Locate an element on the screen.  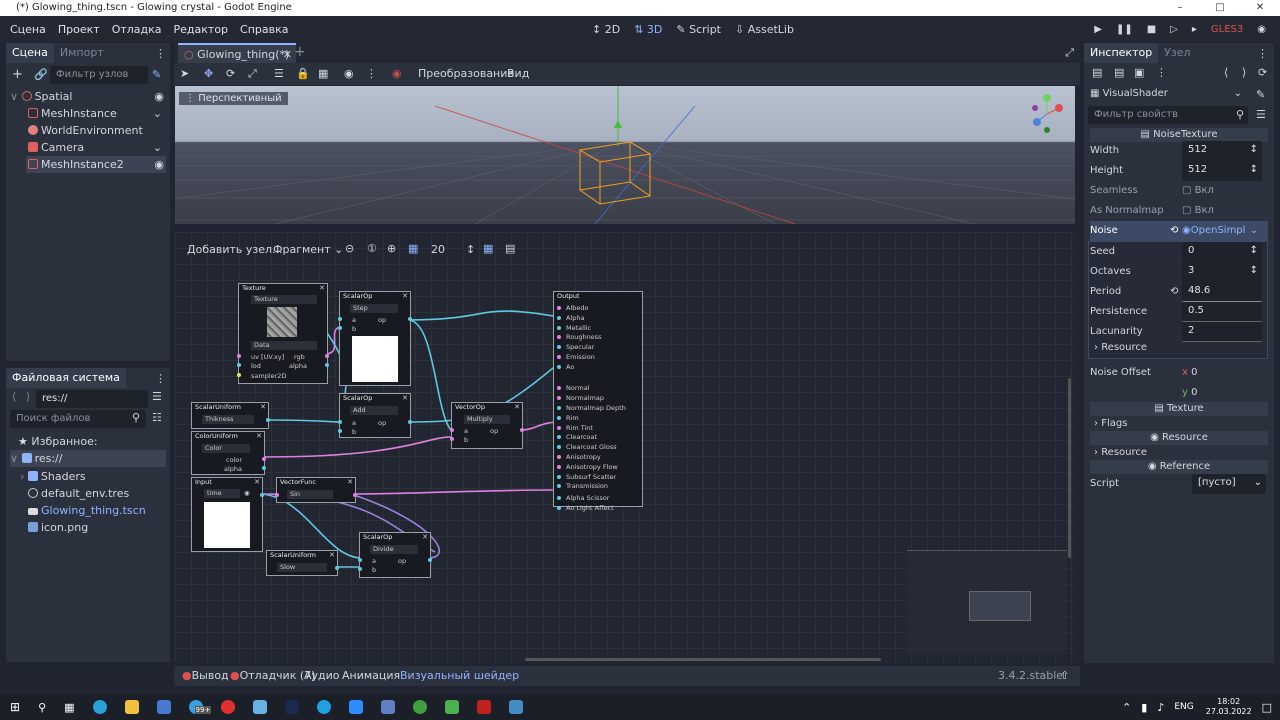
resource-group: › Resource is located at coordinates (1179, 348).